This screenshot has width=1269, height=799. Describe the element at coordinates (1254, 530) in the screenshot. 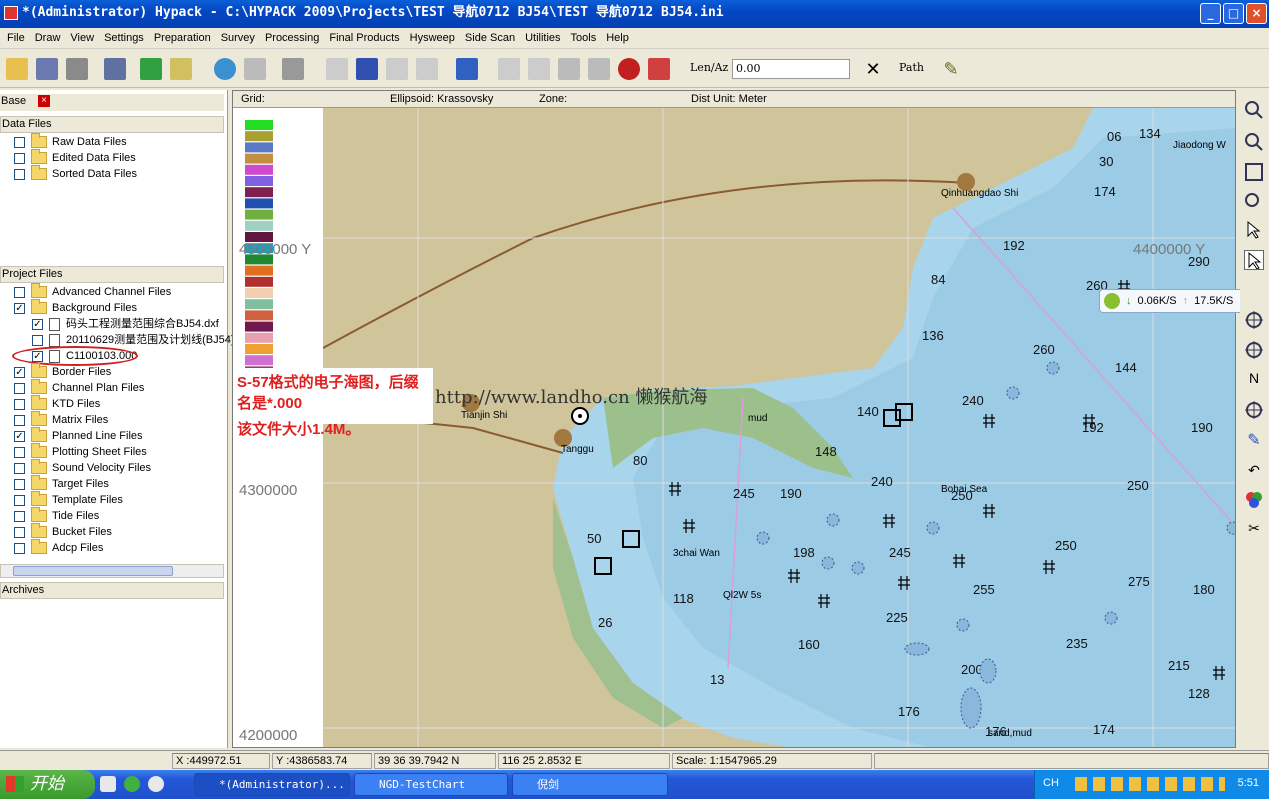

I see `tools-icon: ✂` at that location.